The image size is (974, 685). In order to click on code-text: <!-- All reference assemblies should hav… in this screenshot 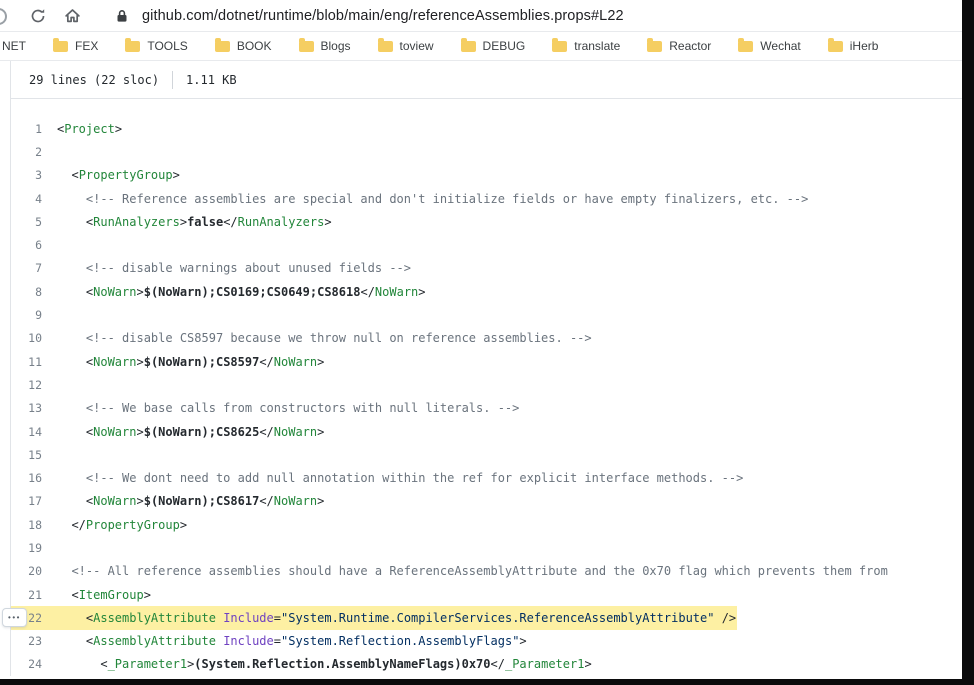, I will do `click(472, 571)`.